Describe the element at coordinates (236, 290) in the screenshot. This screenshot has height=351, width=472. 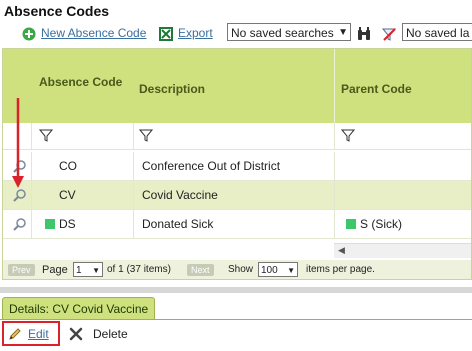
I see `section-separator` at that location.